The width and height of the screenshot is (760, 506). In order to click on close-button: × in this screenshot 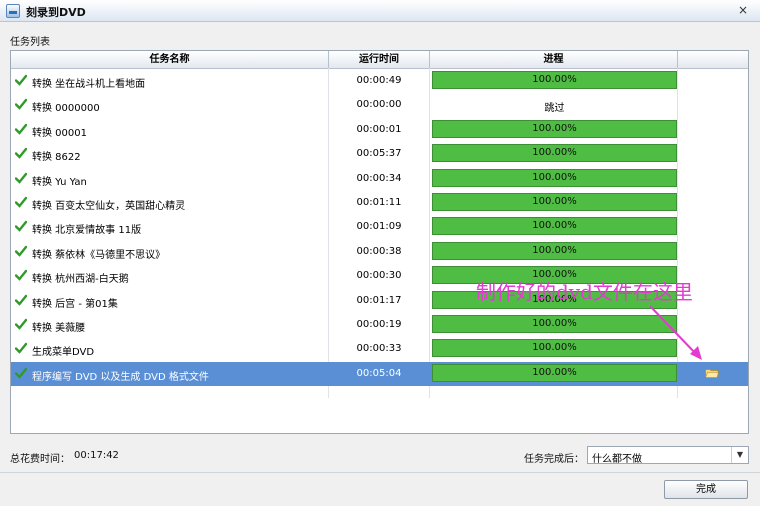, I will do `click(743, 10)`.